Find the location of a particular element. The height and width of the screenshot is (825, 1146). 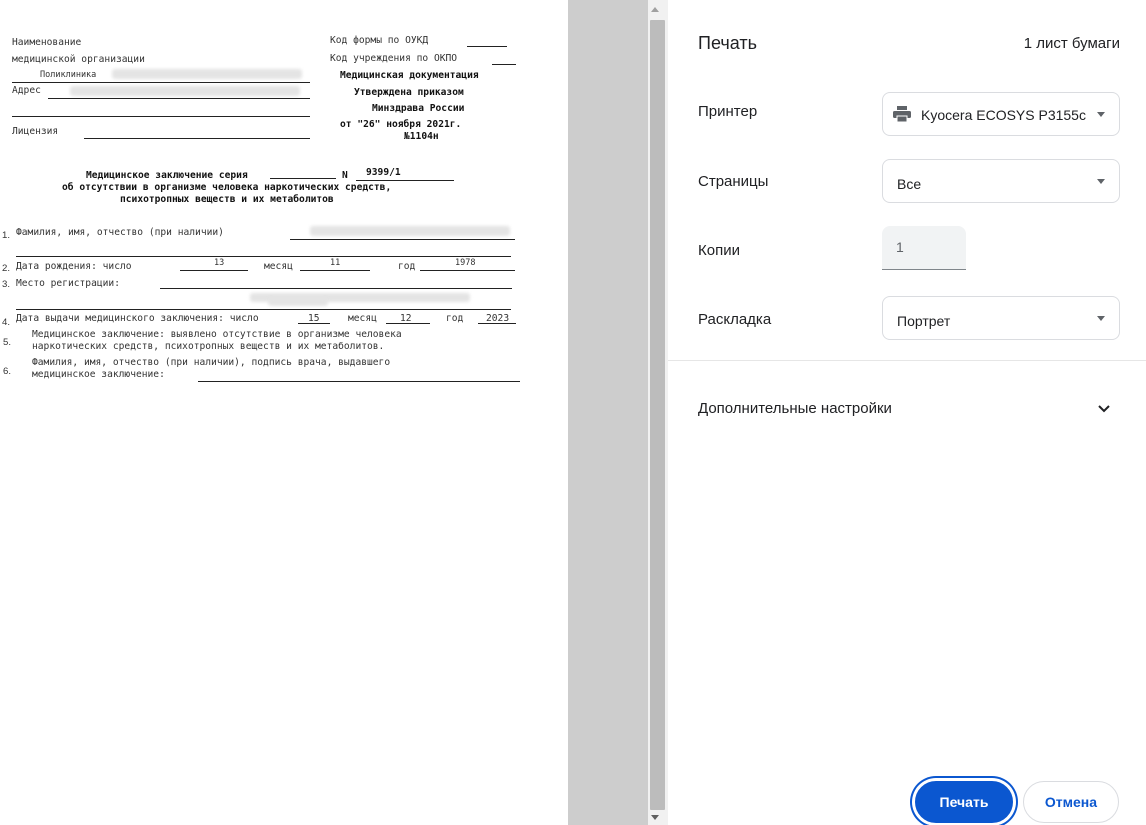

printer-select: Kyocera ECOSYS P3155c is located at coordinates (1001, 114).